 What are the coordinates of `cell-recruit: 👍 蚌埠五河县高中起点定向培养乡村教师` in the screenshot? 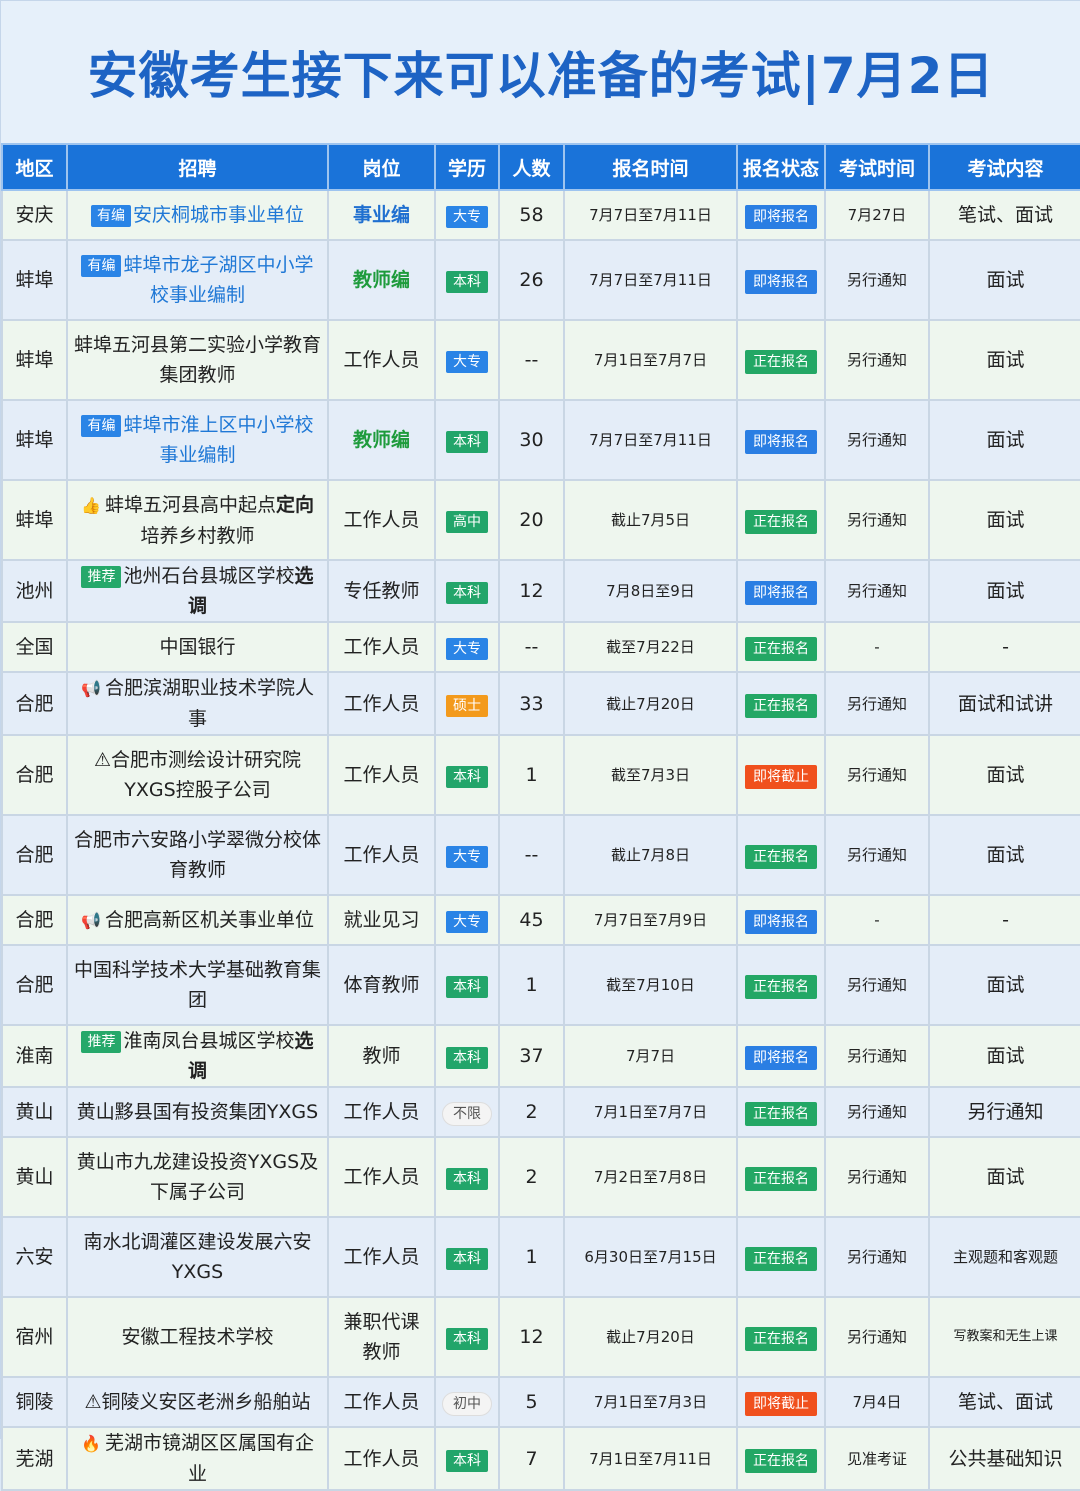 It's located at (197, 520).